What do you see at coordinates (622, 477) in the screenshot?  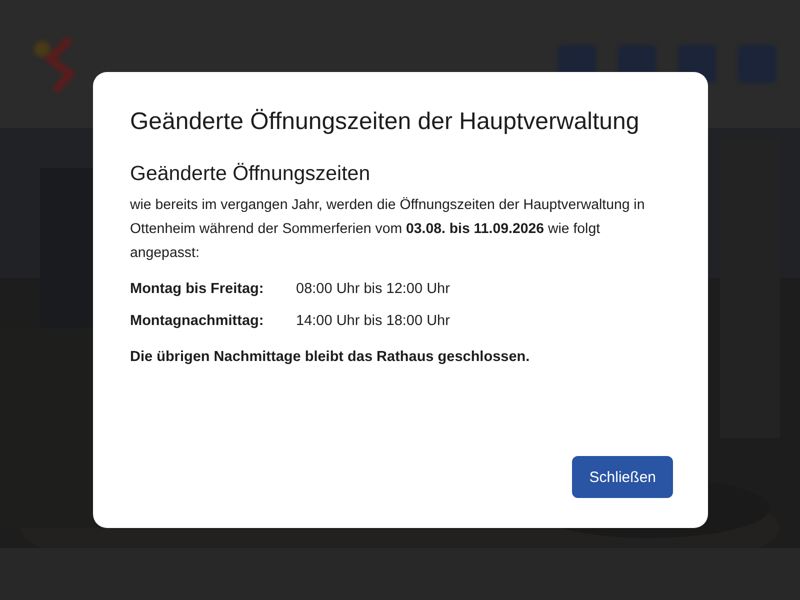 I see `close-button: Schließen` at bounding box center [622, 477].